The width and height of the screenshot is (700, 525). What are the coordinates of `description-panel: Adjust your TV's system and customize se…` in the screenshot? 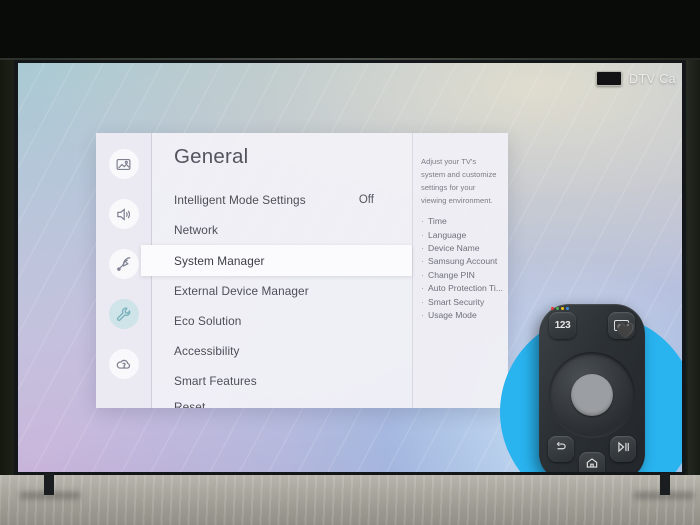 It's located at (460, 270).